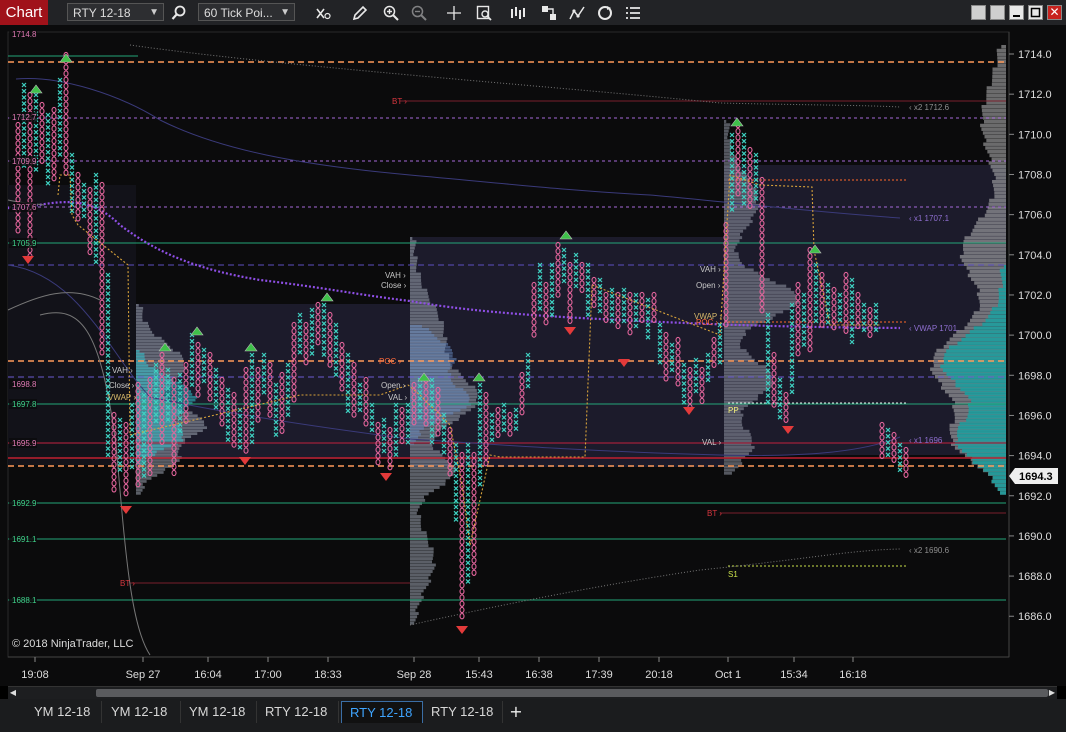 The image size is (1066, 732). I want to click on crosshair-icon, so click(454, 13).